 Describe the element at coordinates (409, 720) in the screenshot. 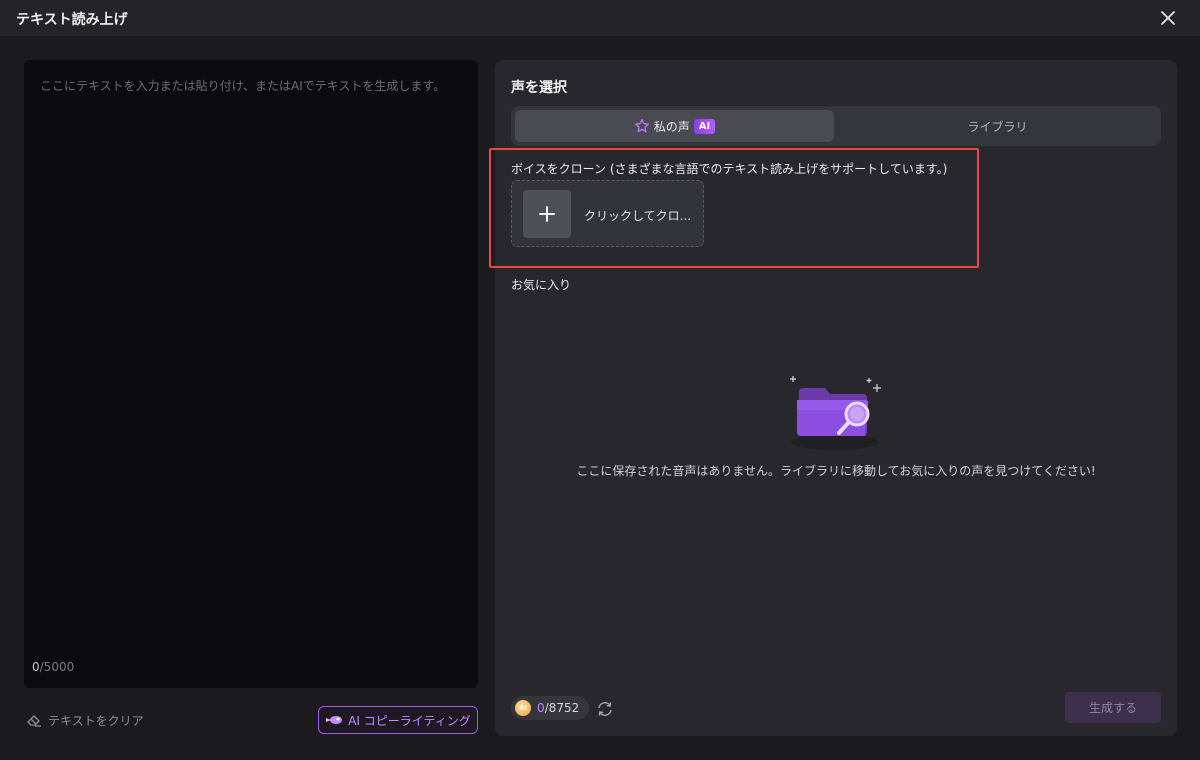

I see `ai-copywriting-label: AI コピーライティング` at that location.